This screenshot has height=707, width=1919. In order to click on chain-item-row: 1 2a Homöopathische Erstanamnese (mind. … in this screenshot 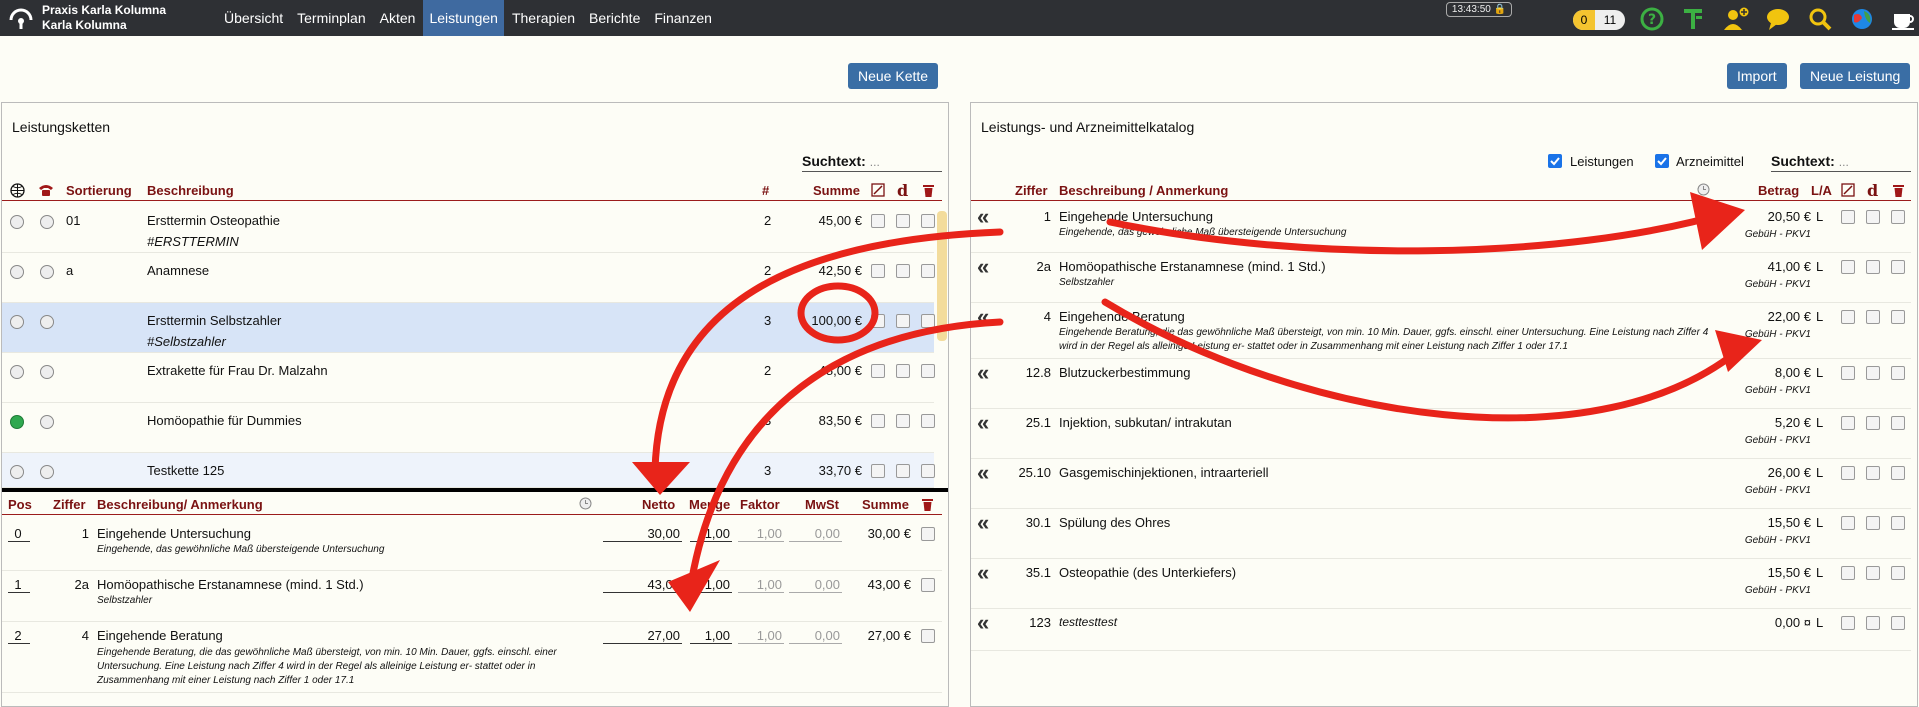, I will do `click(472, 597)`.